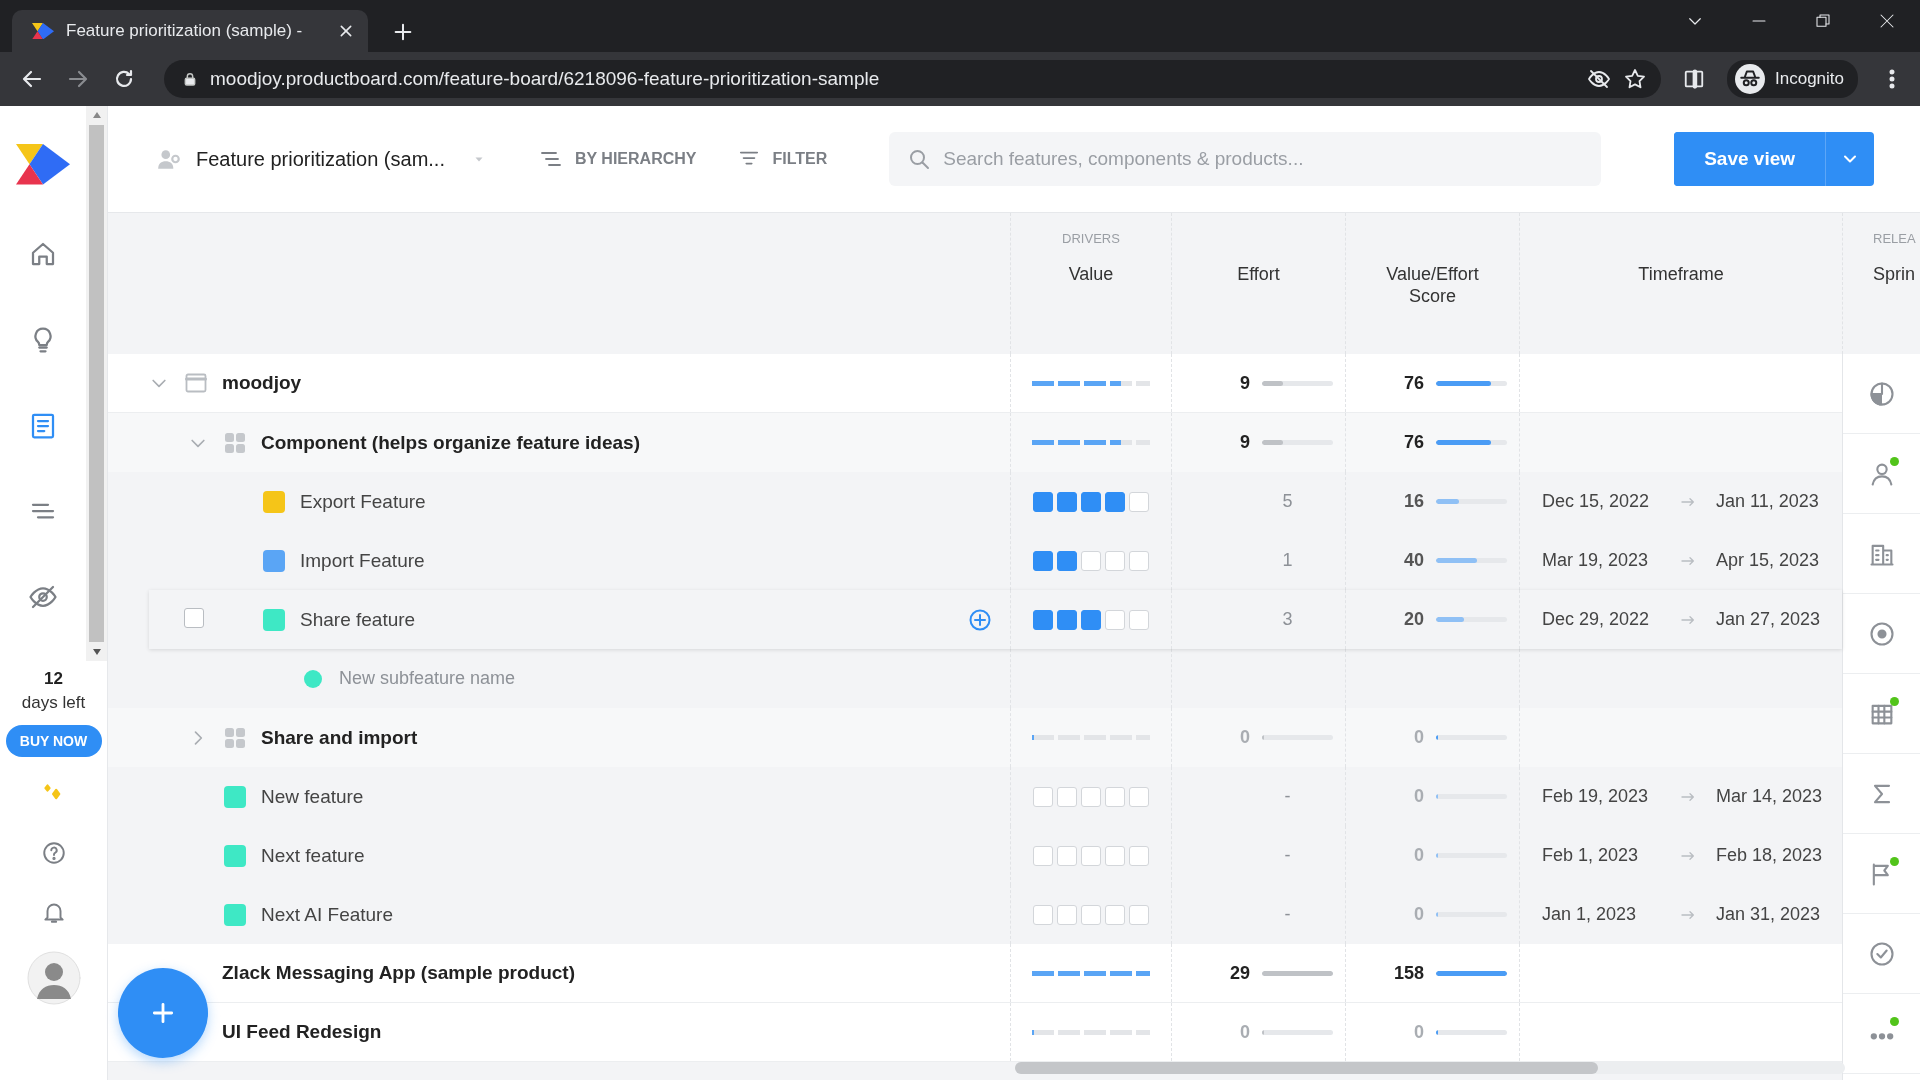 The image size is (1920, 1080). I want to click on triangle-down-icon, so click(96, 652).